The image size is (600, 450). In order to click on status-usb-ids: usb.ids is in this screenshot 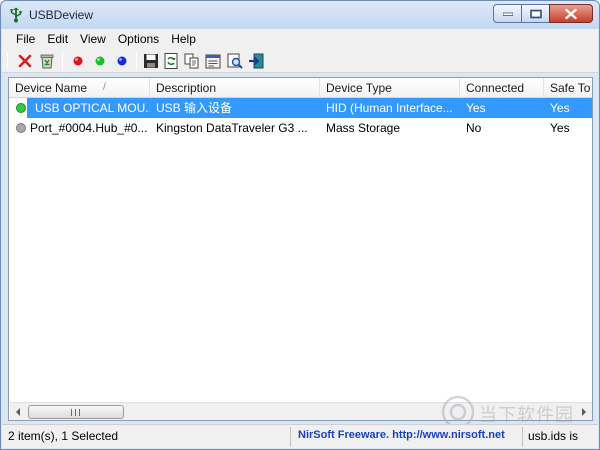, I will do `click(553, 436)`.